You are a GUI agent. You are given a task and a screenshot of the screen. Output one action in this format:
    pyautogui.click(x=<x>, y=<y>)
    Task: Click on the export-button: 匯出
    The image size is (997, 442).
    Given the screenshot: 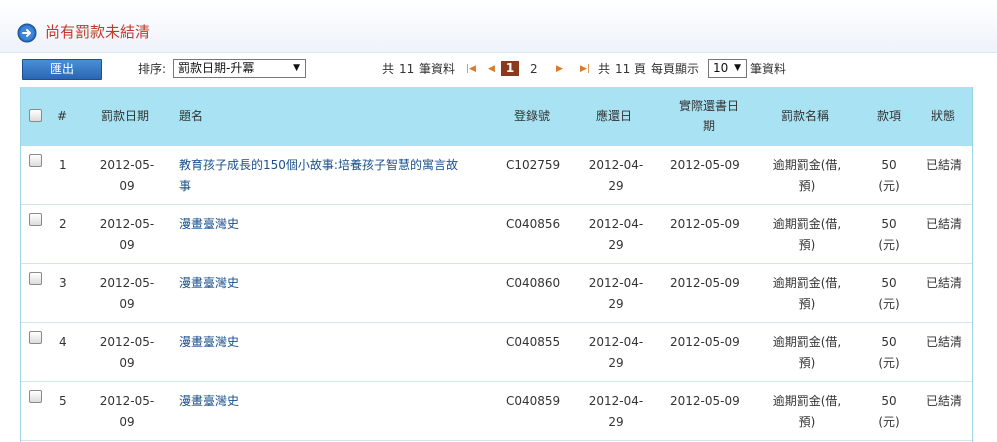 What is the action you would take?
    pyautogui.click(x=62, y=69)
    